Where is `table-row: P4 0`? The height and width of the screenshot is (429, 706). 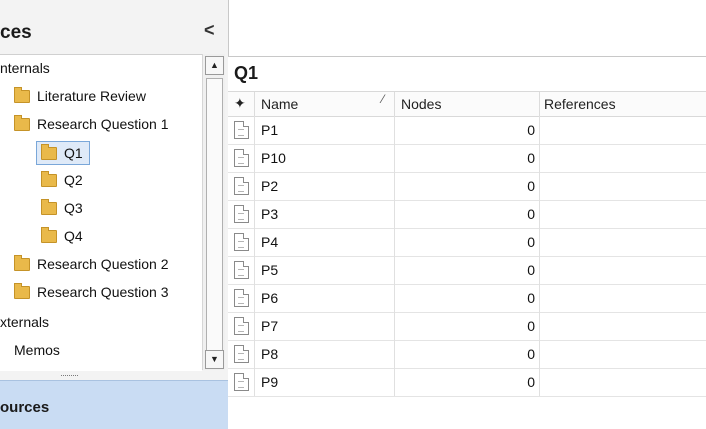 table-row: P4 0 is located at coordinates (467, 242).